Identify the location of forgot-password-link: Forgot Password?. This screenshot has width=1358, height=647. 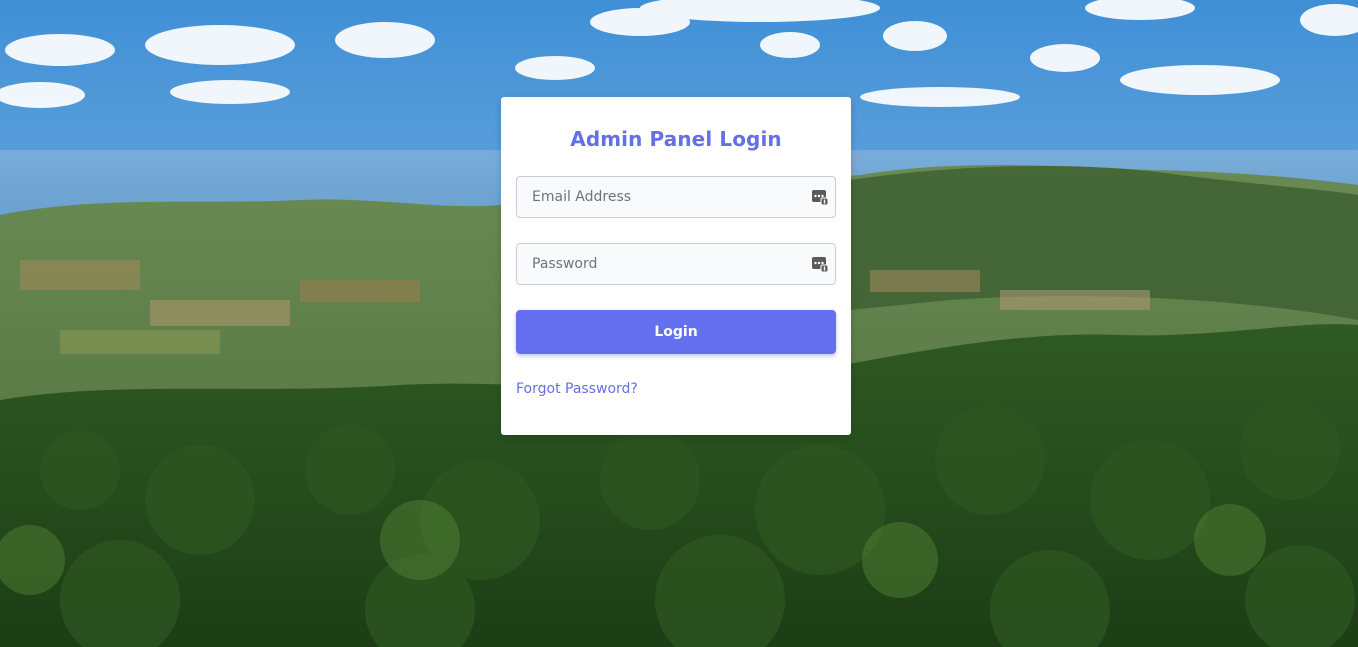
(577, 389).